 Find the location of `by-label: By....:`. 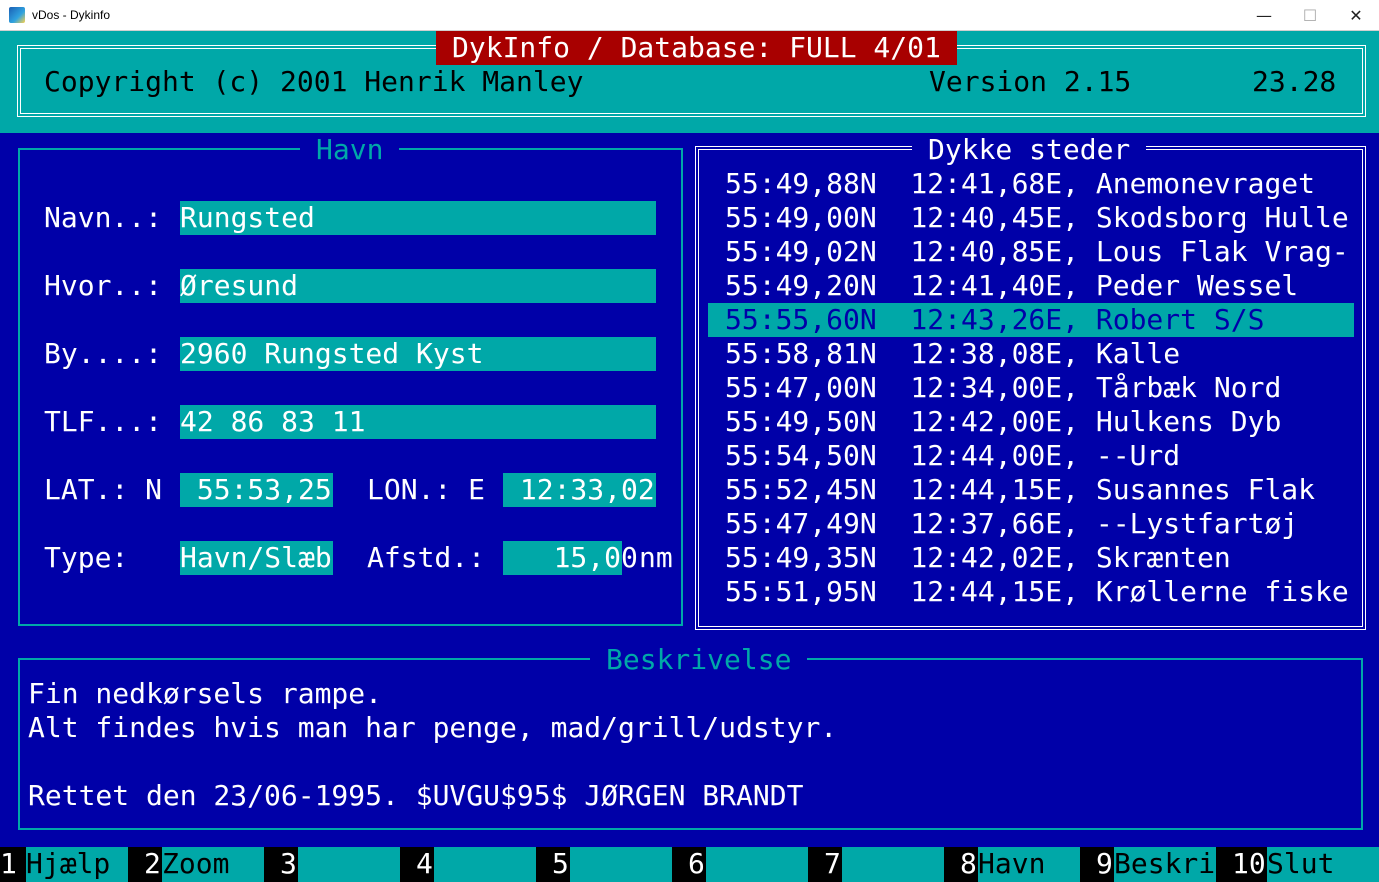

by-label: By....: is located at coordinates (103, 353).